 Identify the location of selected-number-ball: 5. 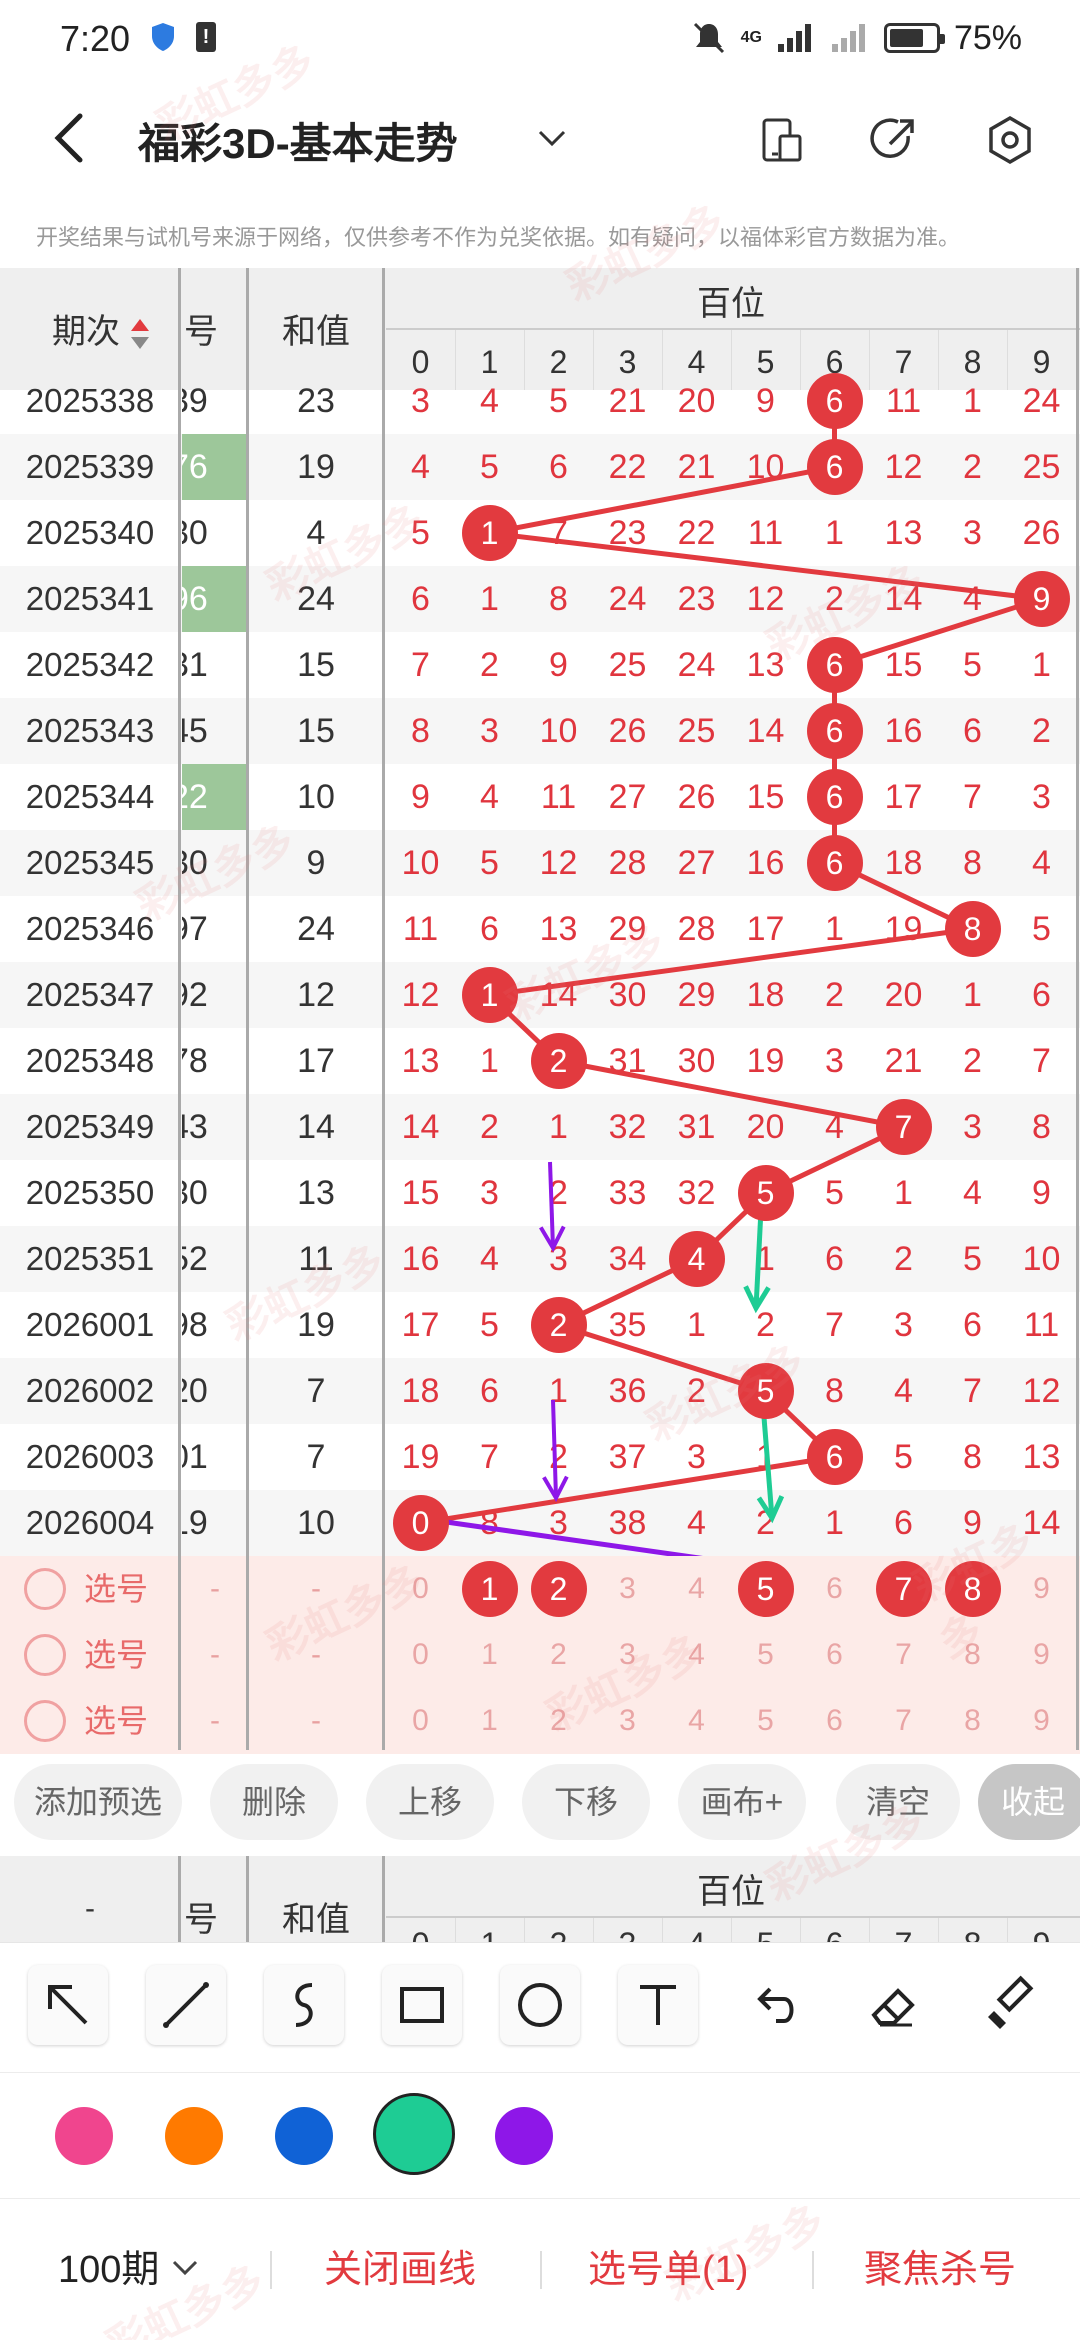
(765, 1589).